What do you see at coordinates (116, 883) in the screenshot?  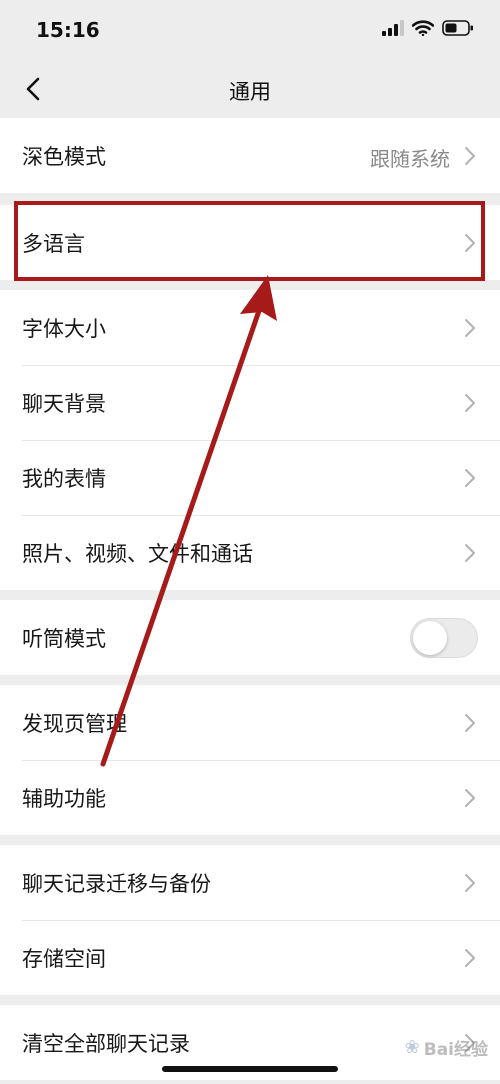 I see `setting-label: 聊天记录迁移与备份` at bounding box center [116, 883].